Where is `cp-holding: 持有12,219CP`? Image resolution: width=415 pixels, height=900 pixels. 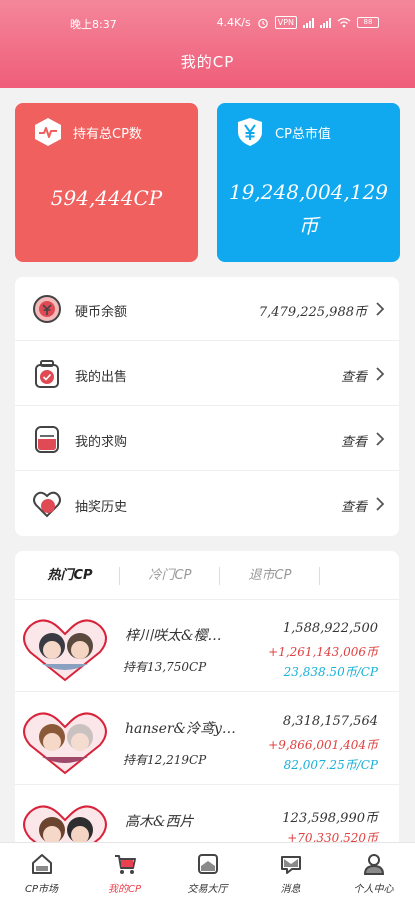
cp-holding: 持有12,219CP is located at coordinates (165, 760).